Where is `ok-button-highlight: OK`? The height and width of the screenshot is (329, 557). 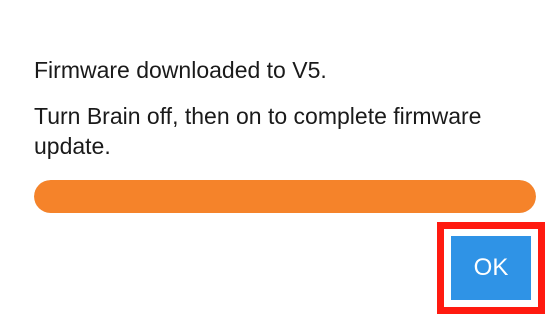 ok-button-highlight: OK is located at coordinates (491, 268).